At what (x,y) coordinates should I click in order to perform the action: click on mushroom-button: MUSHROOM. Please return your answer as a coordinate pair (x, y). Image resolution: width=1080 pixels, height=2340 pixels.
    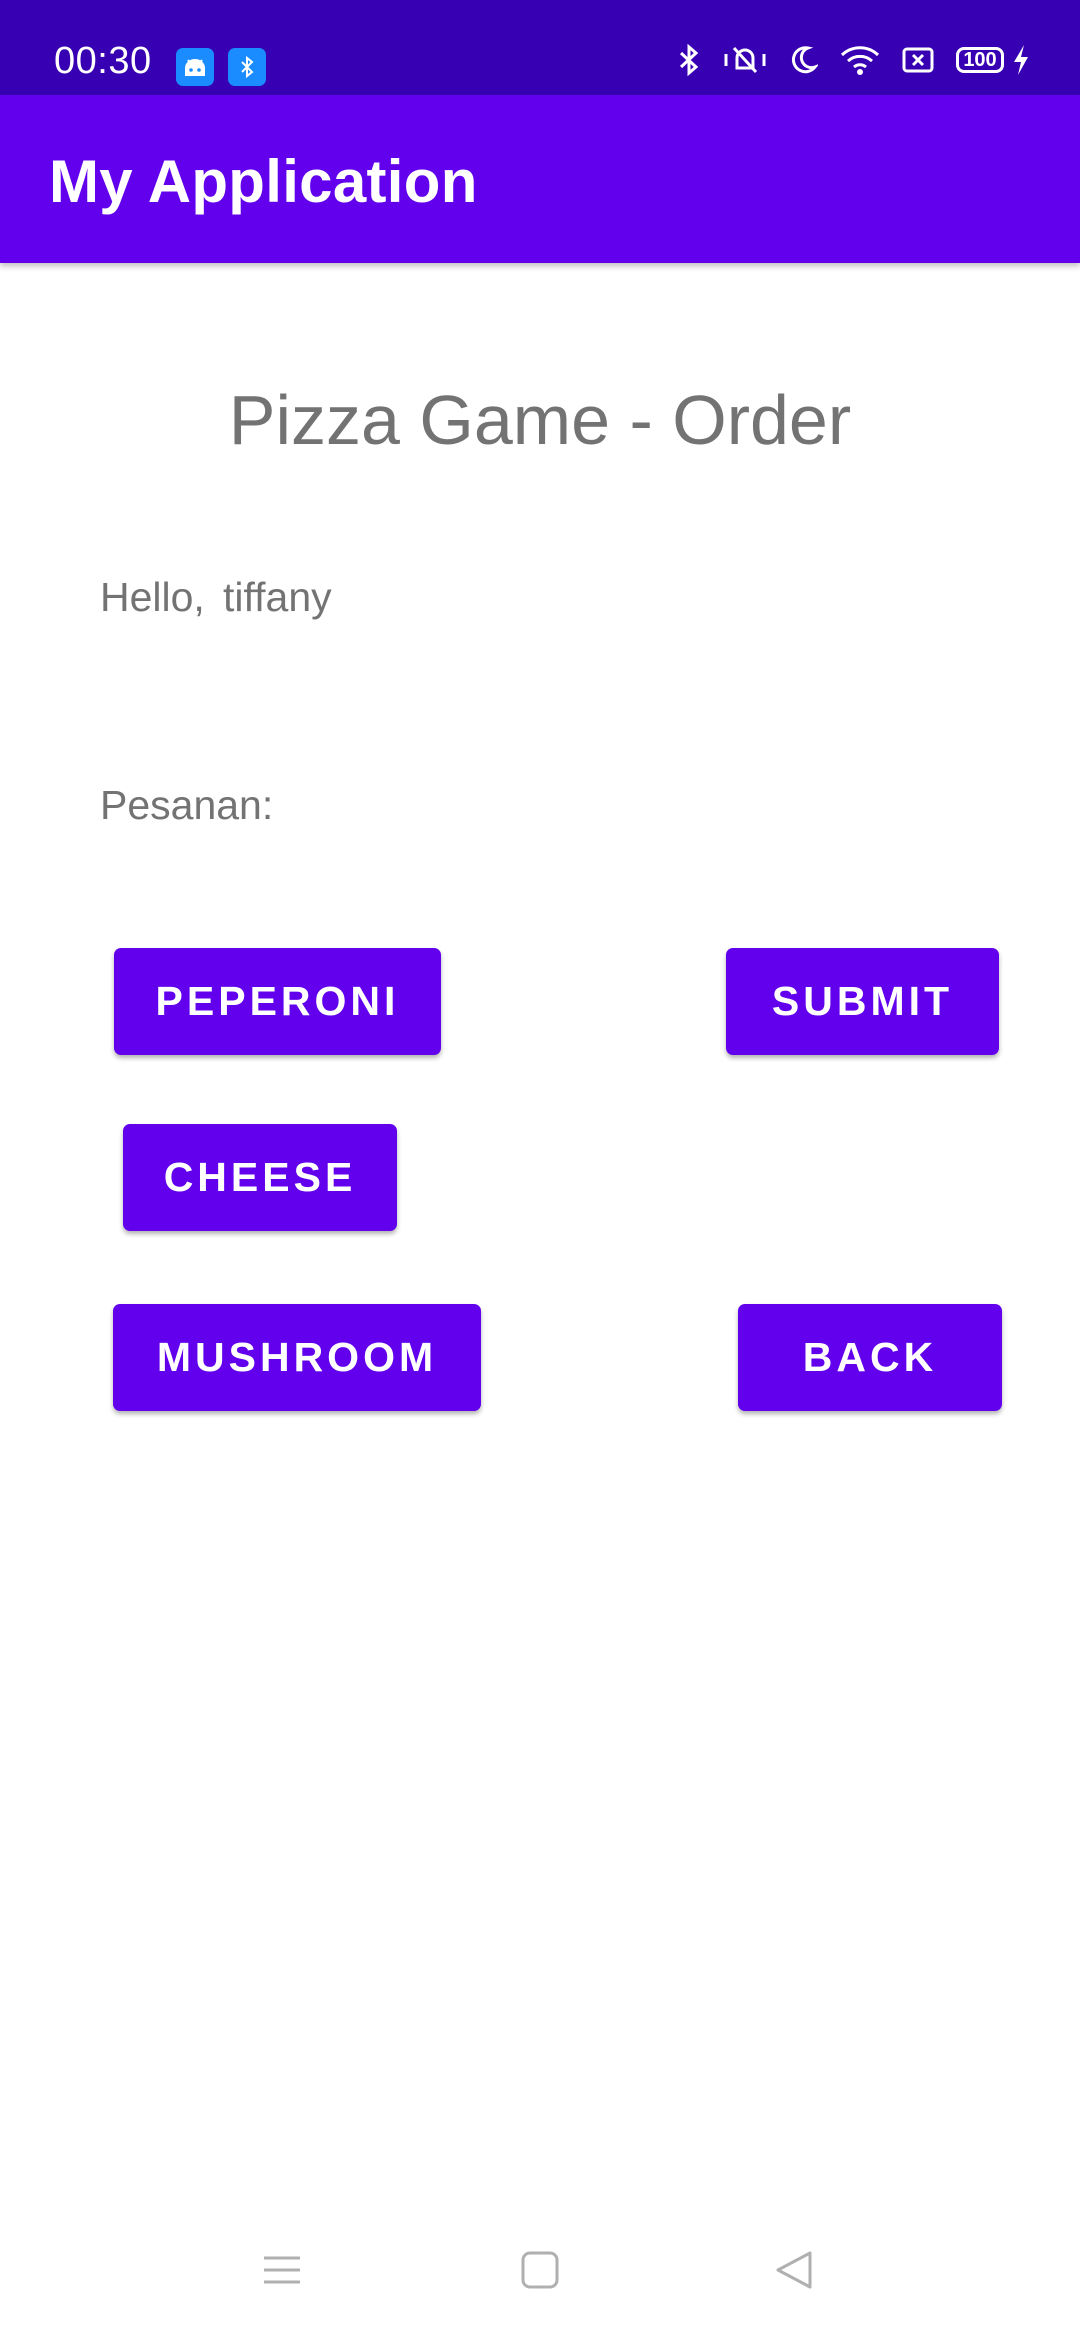
    Looking at the image, I should click on (297, 1357).